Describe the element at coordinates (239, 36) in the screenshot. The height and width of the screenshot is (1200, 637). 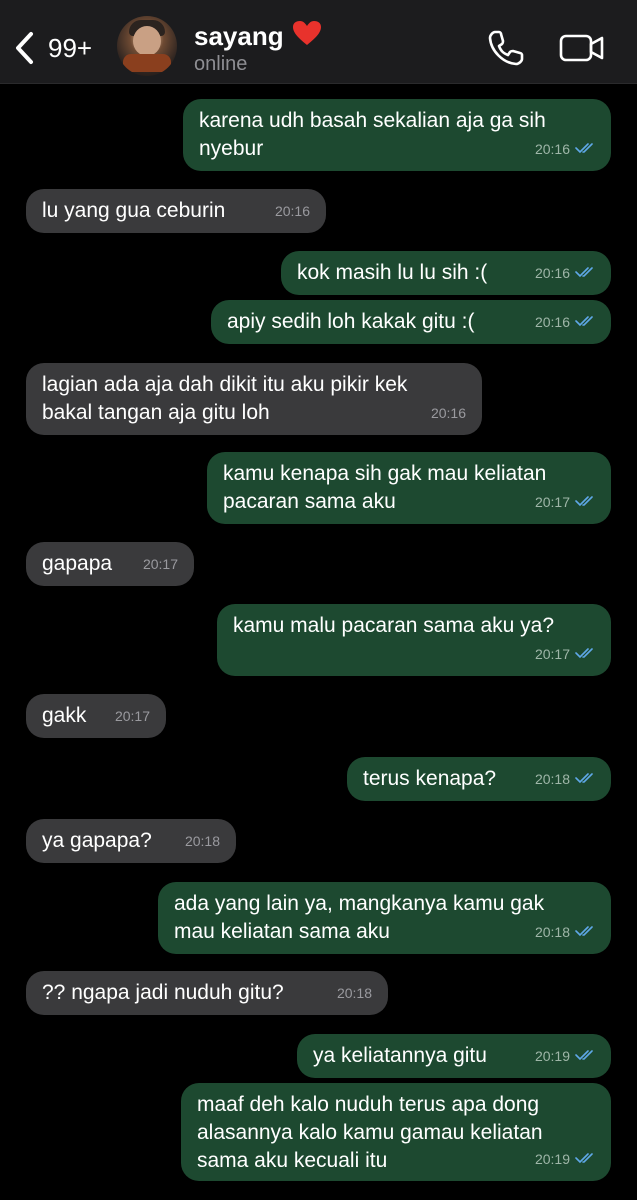
I see `contact-name: sayang` at that location.